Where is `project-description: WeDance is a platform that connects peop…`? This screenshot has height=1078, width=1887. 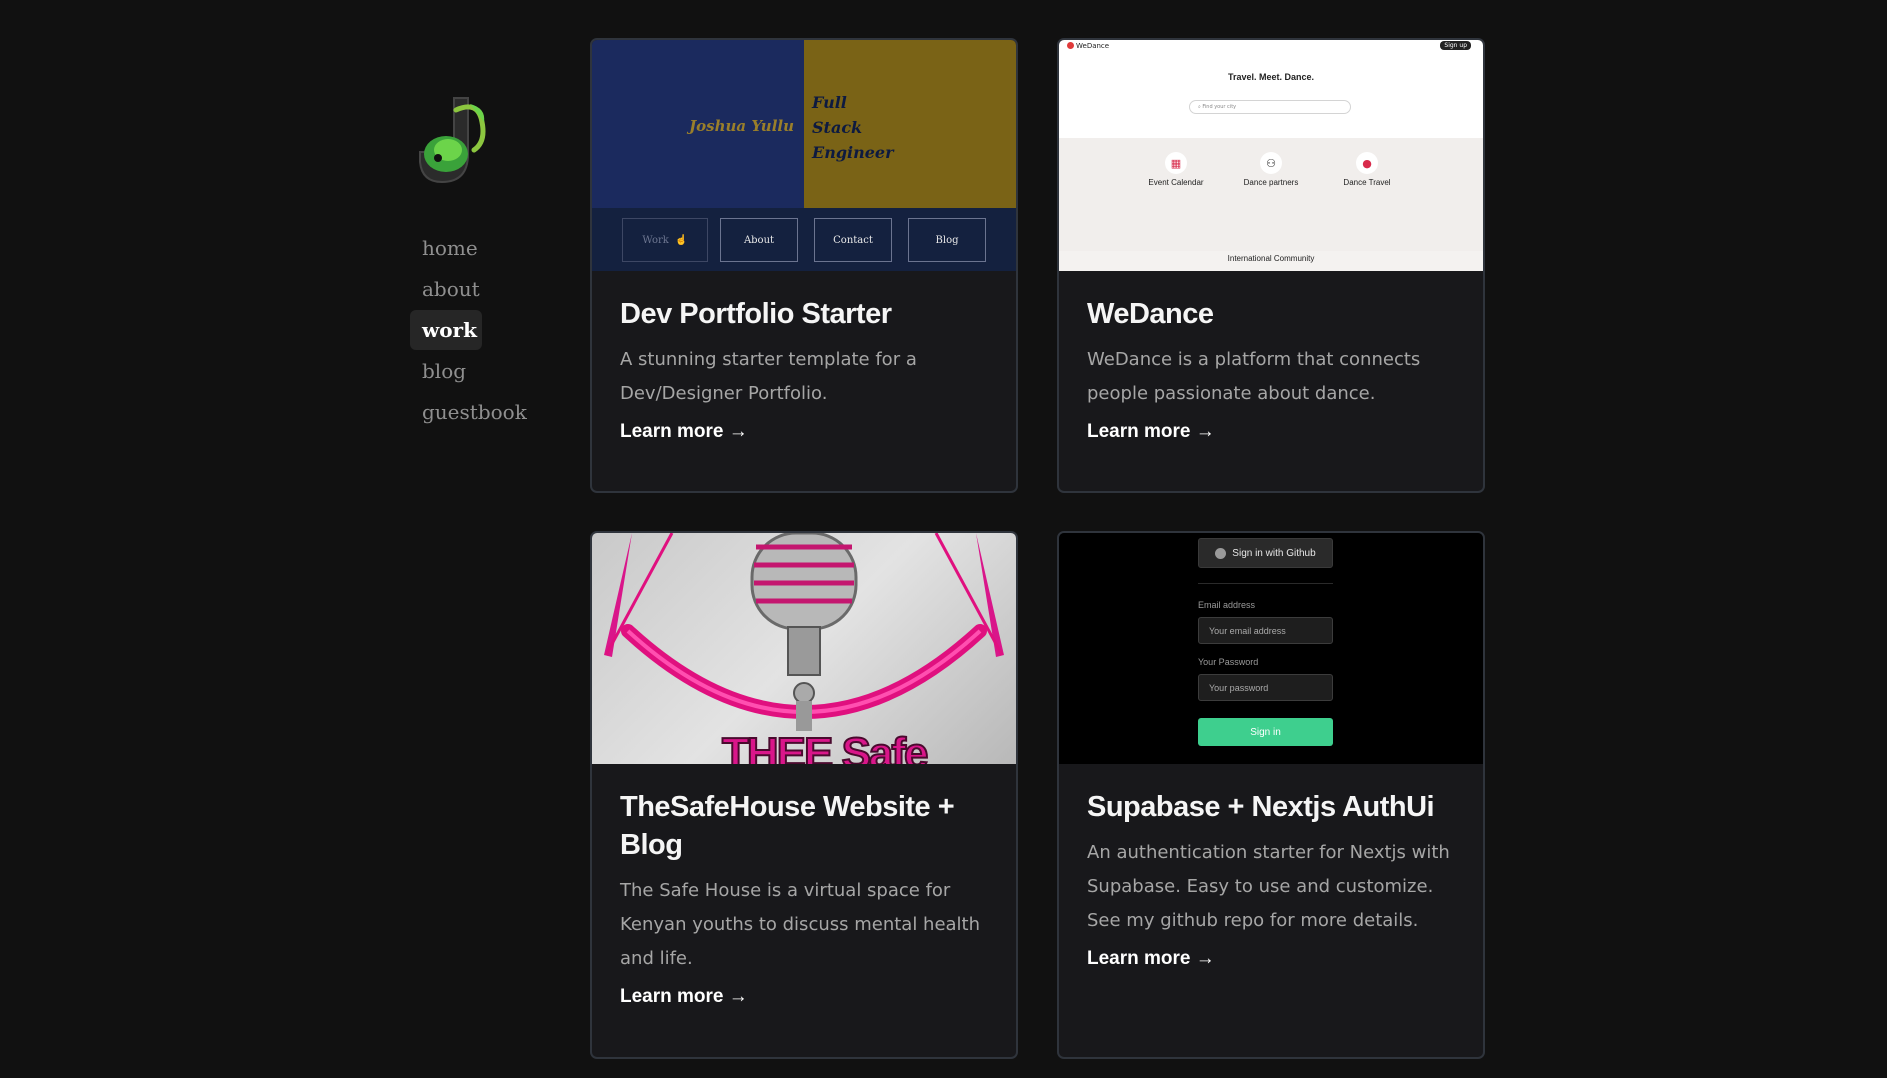
project-description: WeDance is a platform that connects peop… is located at coordinates (1254, 376).